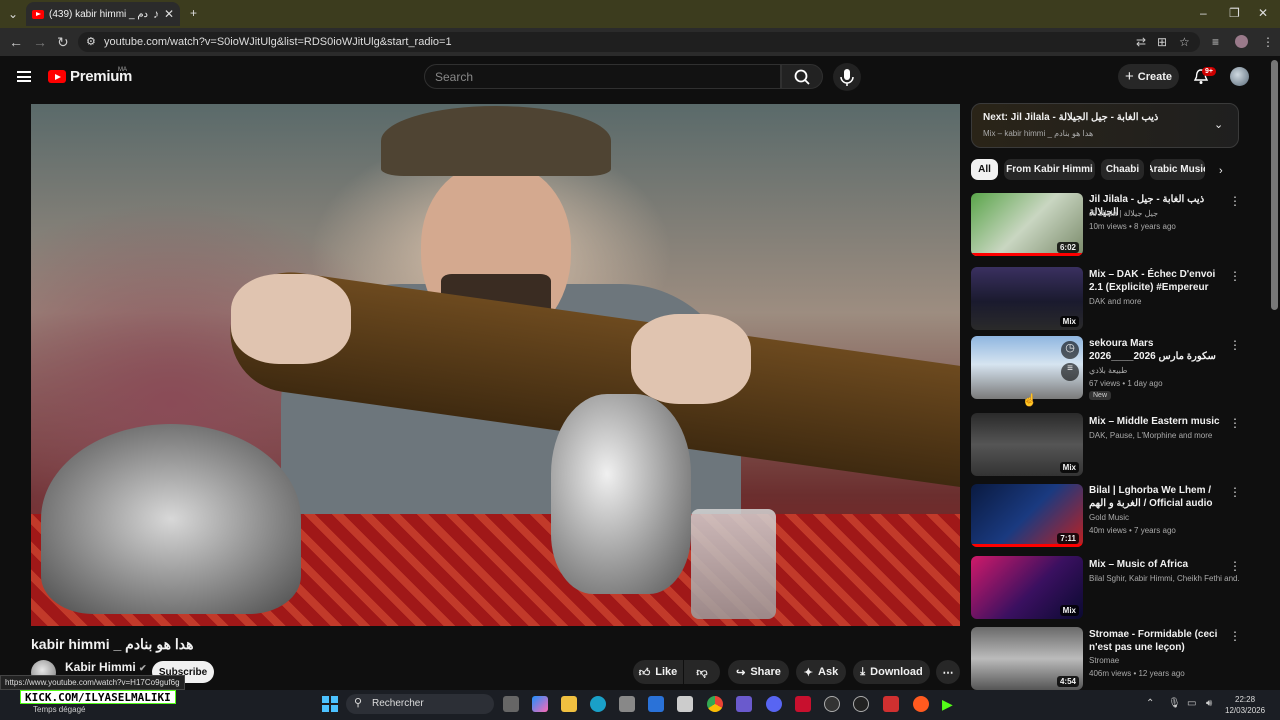 The width and height of the screenshot is (1280, 720). Describe the element at coordinates (774, 704) in the screenshot. I see `discord-icon` at that location.